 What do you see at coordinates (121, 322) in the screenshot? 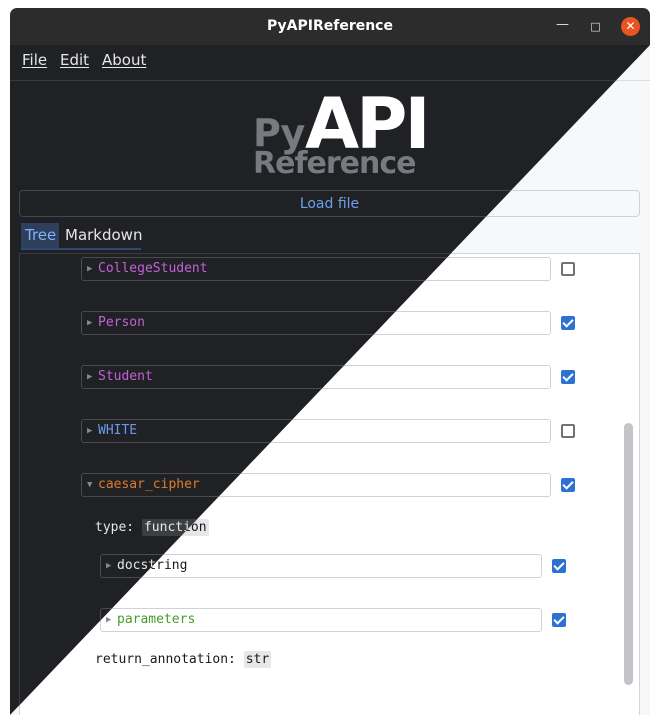
I see `node-label: Person` at bounding box center [121, 322].